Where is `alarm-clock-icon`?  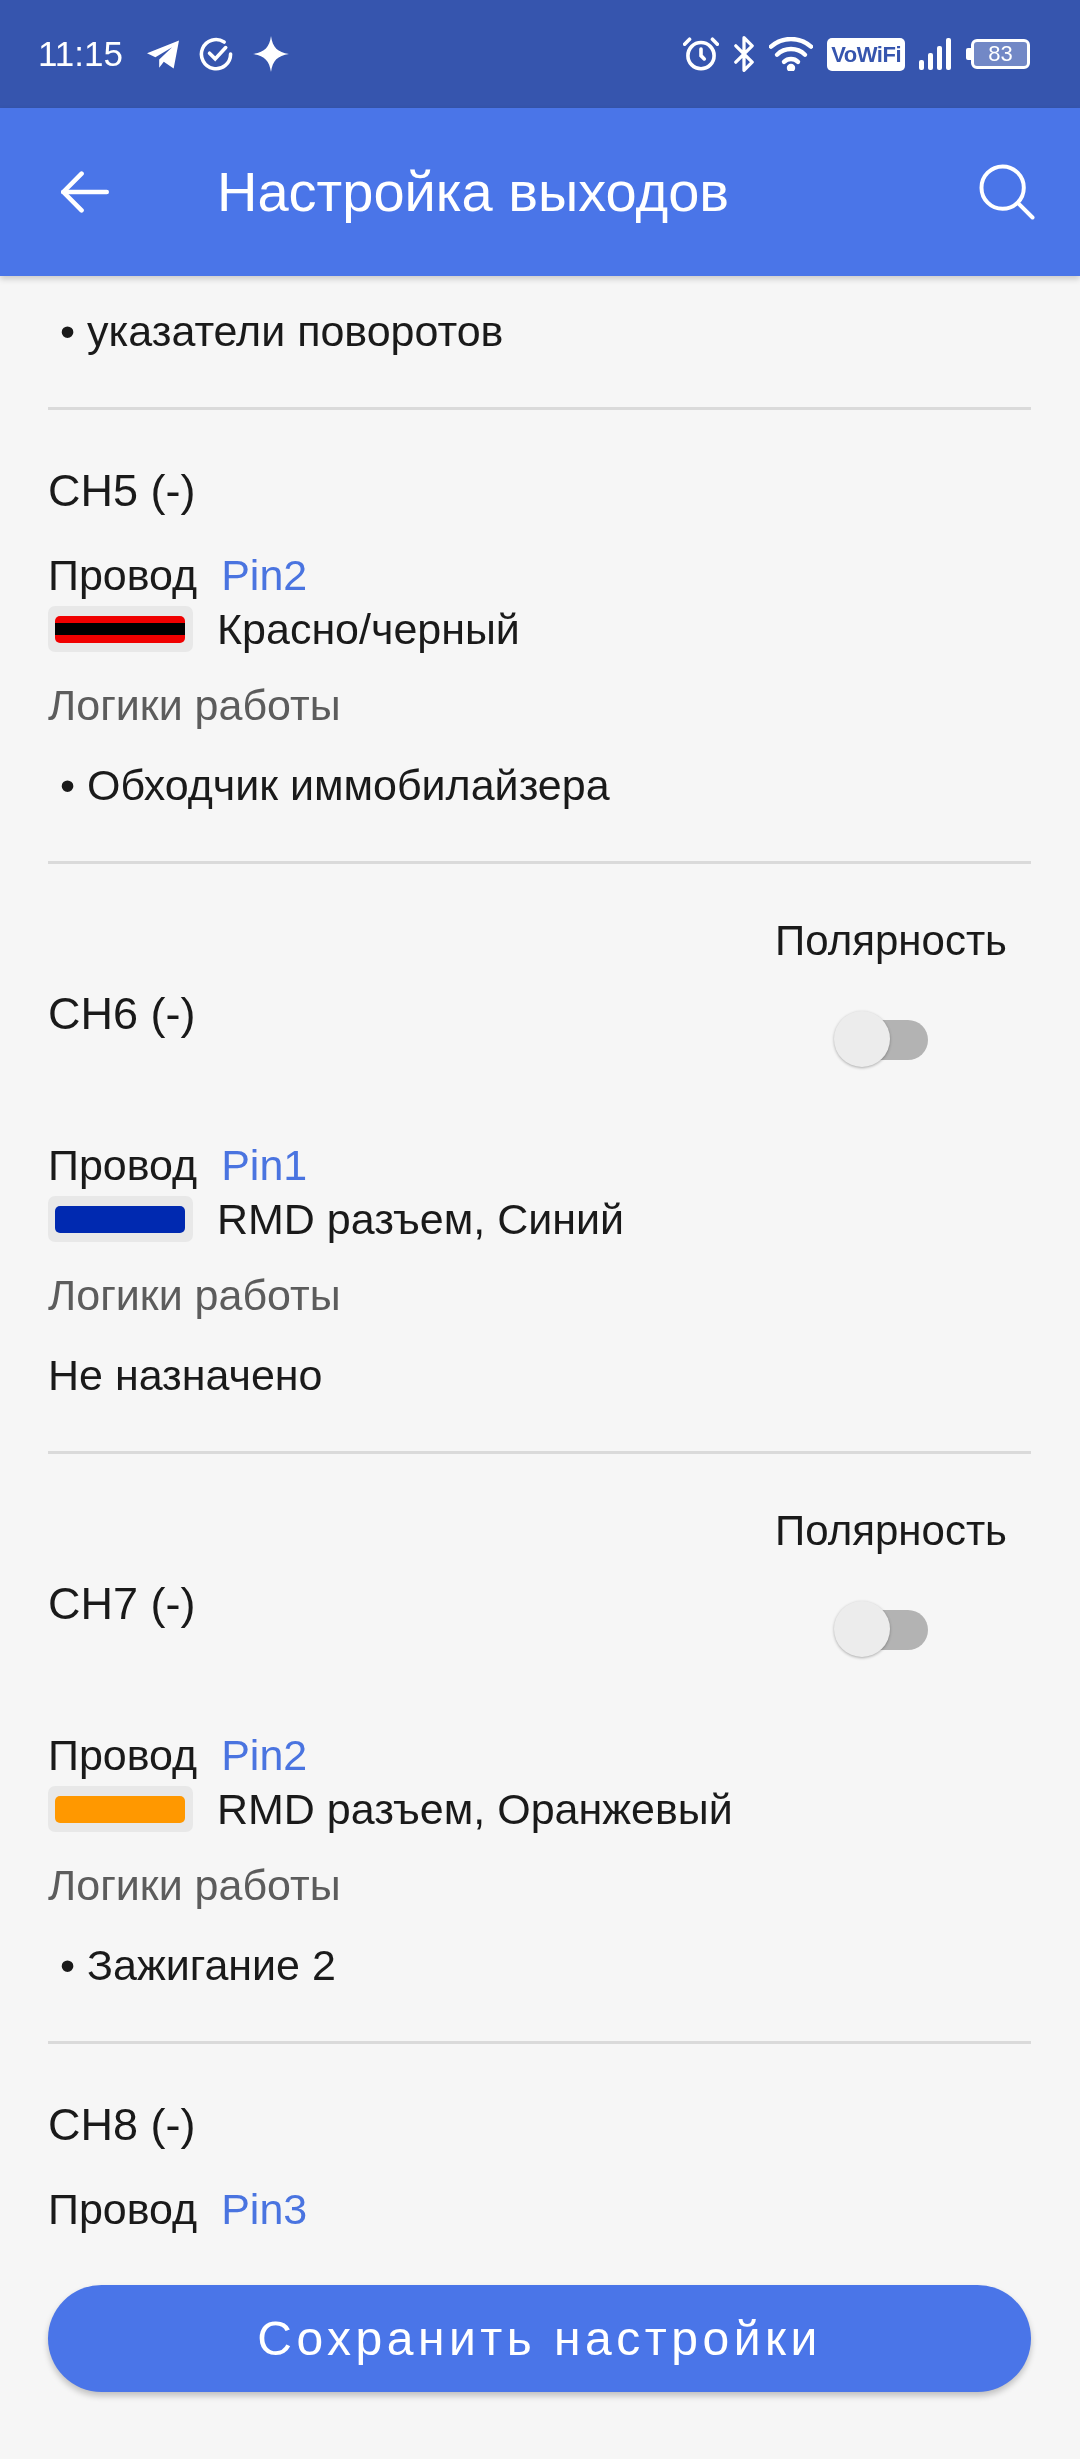 alarm-clock-icon is located at coordinates (701, 54).